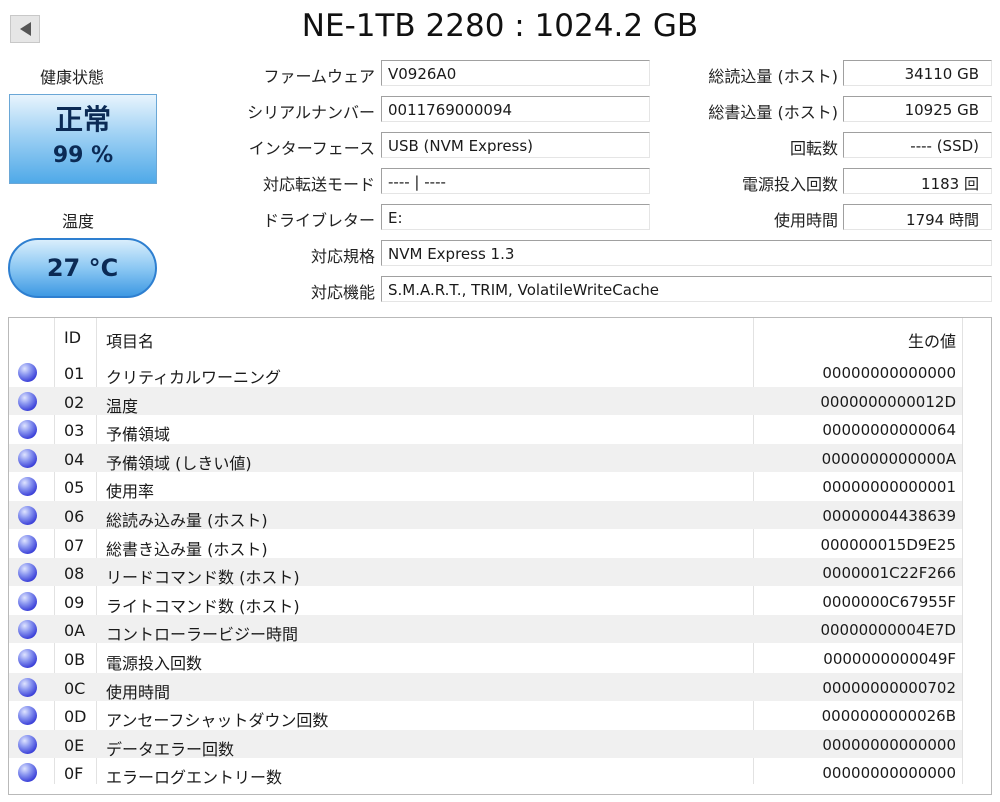 The width and height of the screenshot is (1000, 802). Describe the element at coordinates (515, 145) in the screenshot. I see `field-value: USB (NVM Express)` at that location.